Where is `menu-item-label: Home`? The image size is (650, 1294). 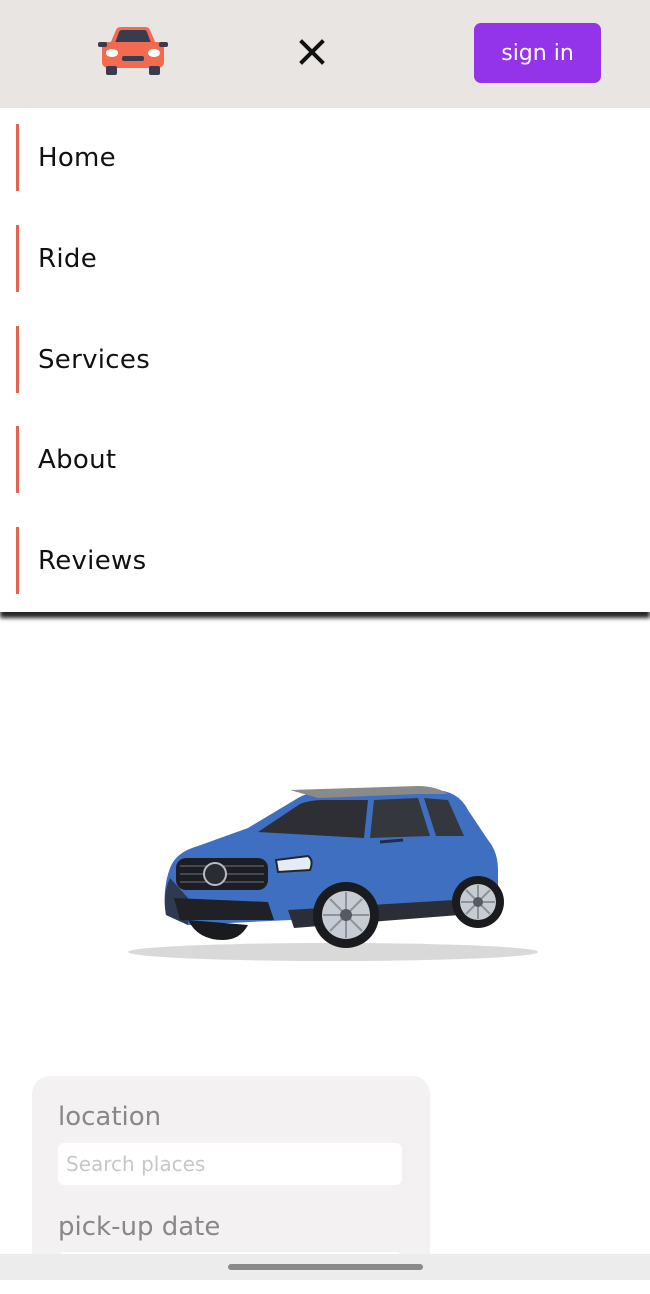 menu-item-label: Home is located at coordinates (77, 157).